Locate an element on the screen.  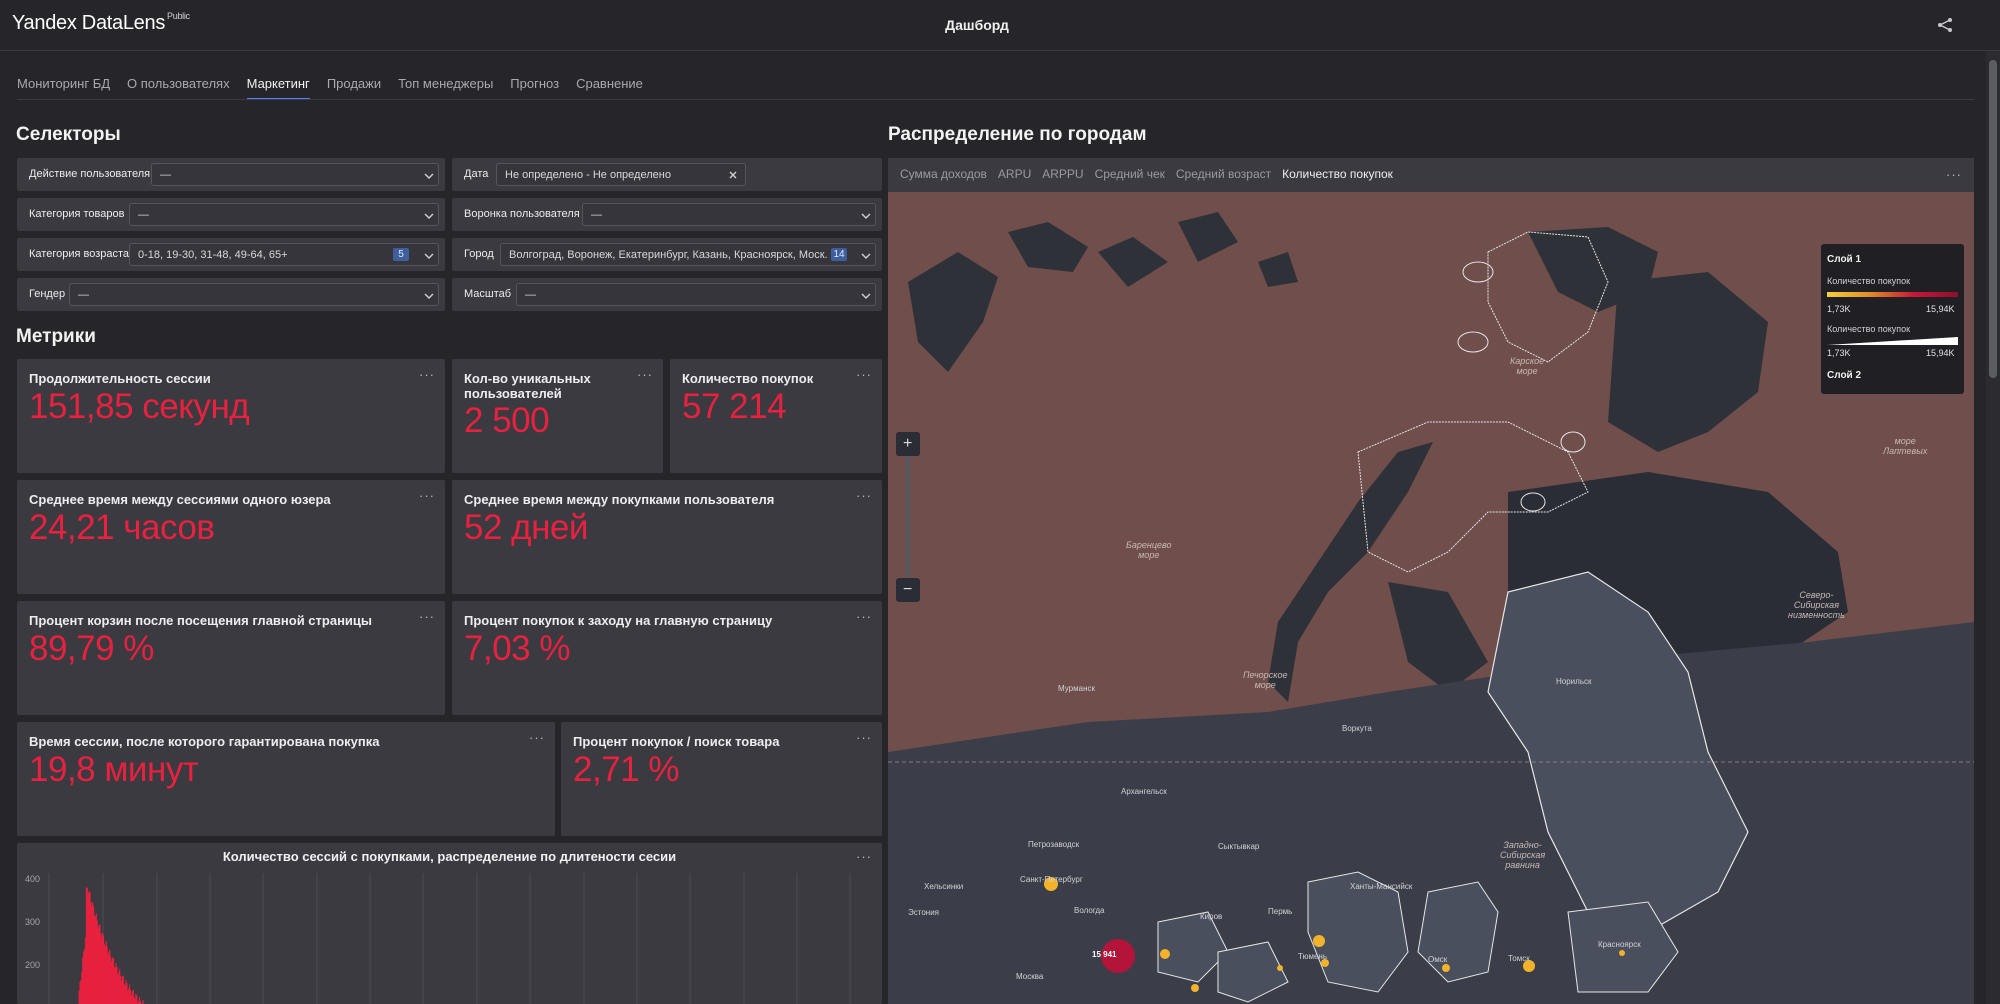
legend-metric-label: Количество покупок is located at coordinates (1869, 329).